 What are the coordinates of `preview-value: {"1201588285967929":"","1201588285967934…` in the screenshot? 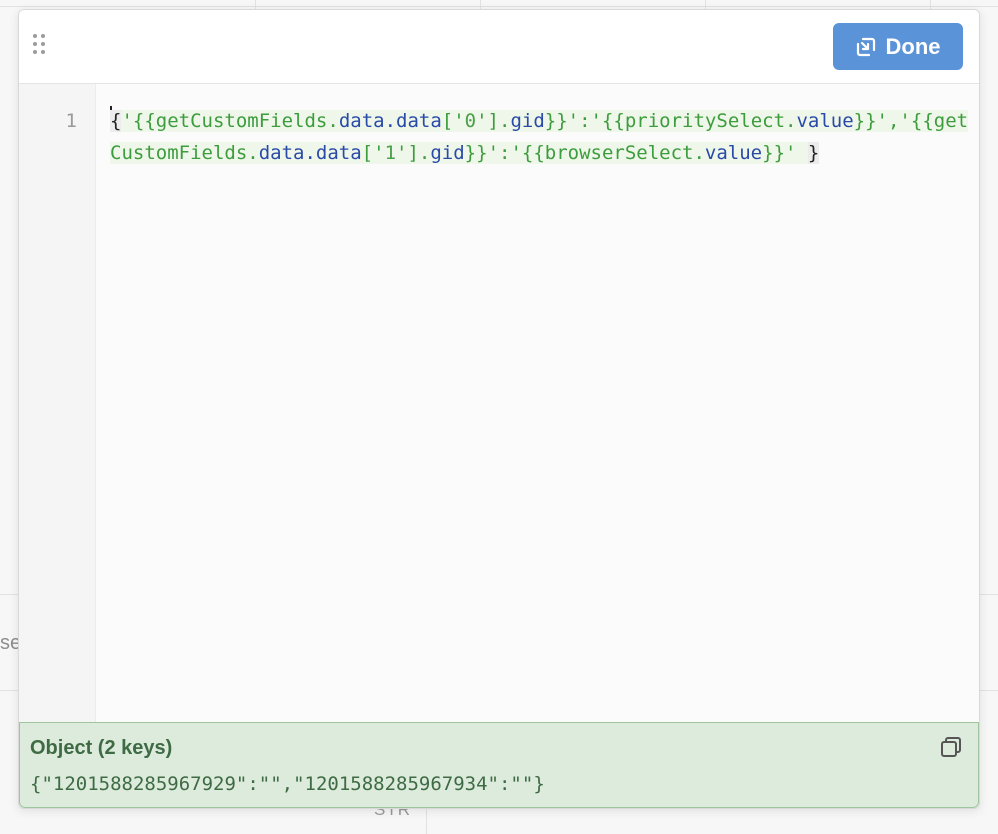 It's located at (287, 784).